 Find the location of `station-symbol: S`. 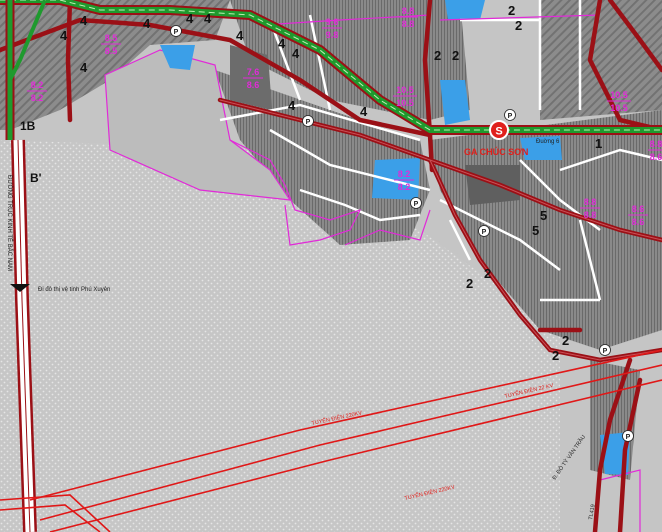

station-symbol: S is located at coordinates (498, 132).